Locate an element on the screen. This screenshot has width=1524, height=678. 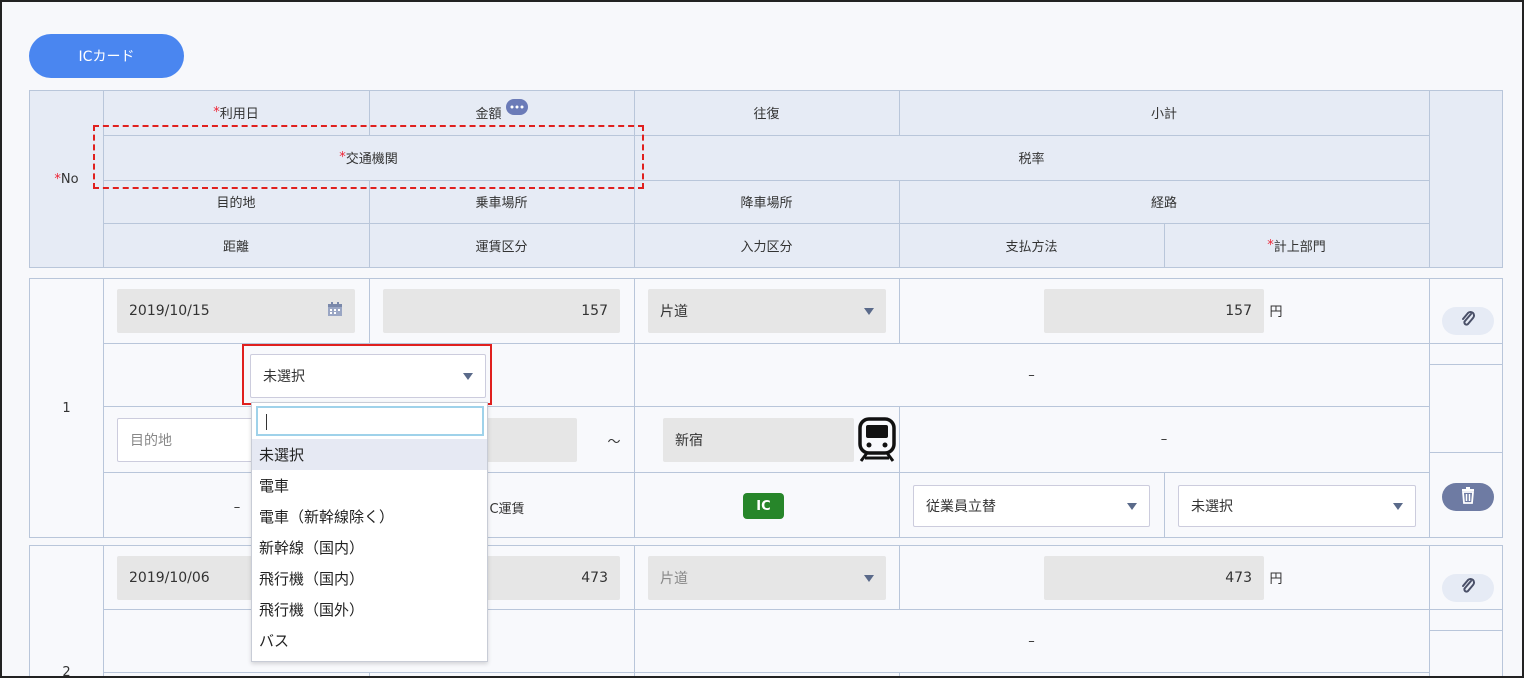
payment-select: 従業員立替 is located at coordinates (1031, 506).